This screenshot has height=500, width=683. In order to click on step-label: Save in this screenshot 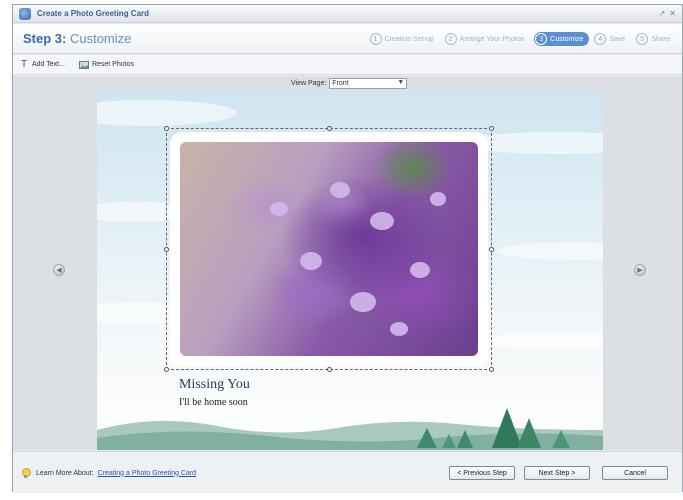, I will do `click(617, 39)`.